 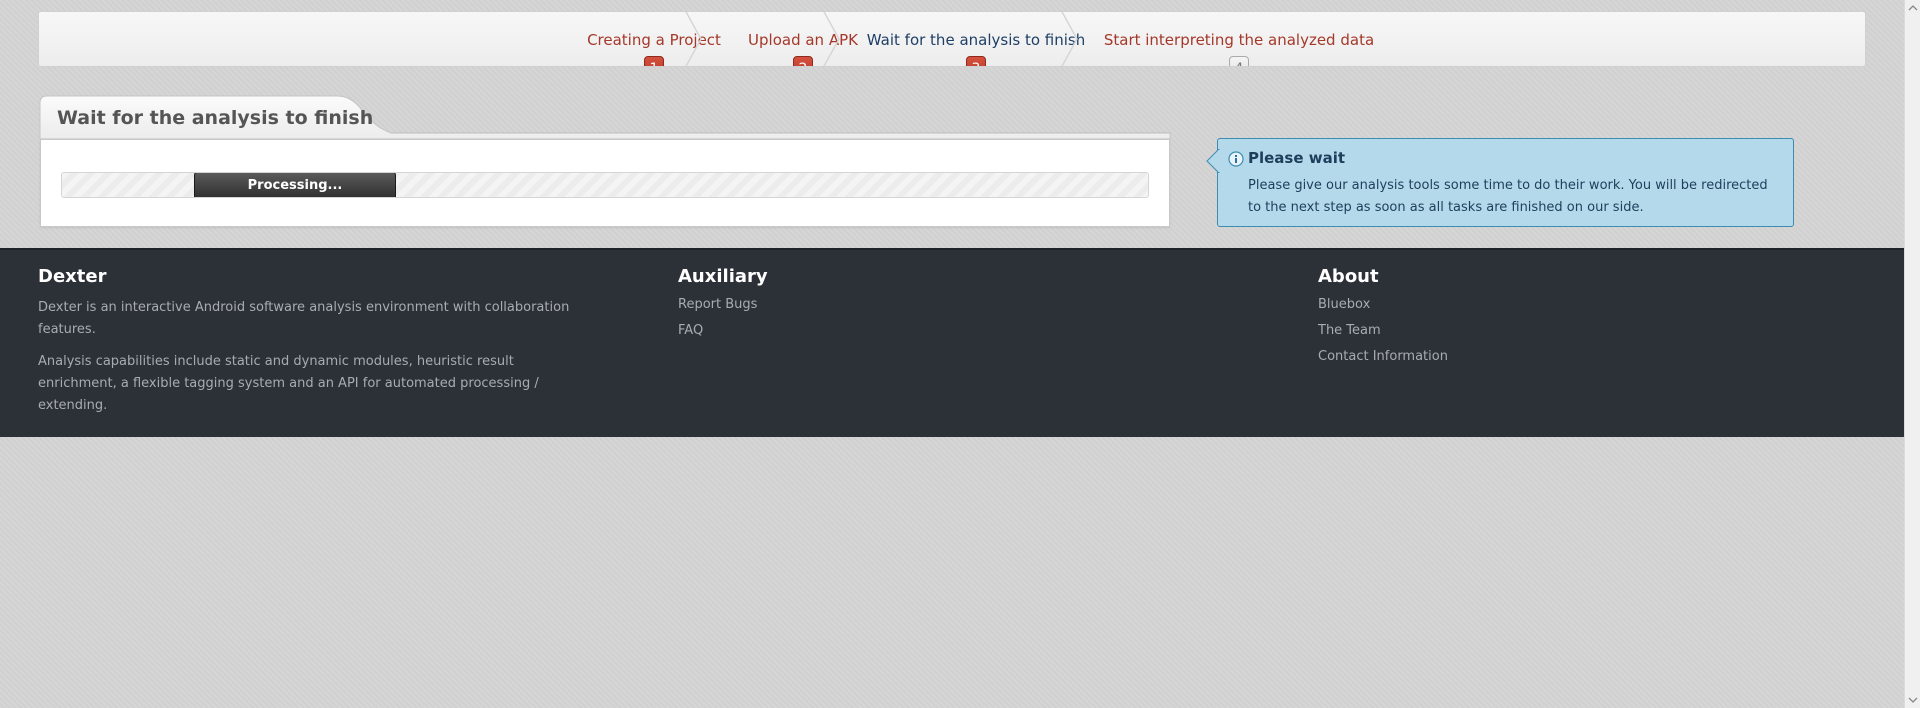 I want to click on wizard-step-4: Start interpreting the analyzed data 4, so click(x=1239, y=39).